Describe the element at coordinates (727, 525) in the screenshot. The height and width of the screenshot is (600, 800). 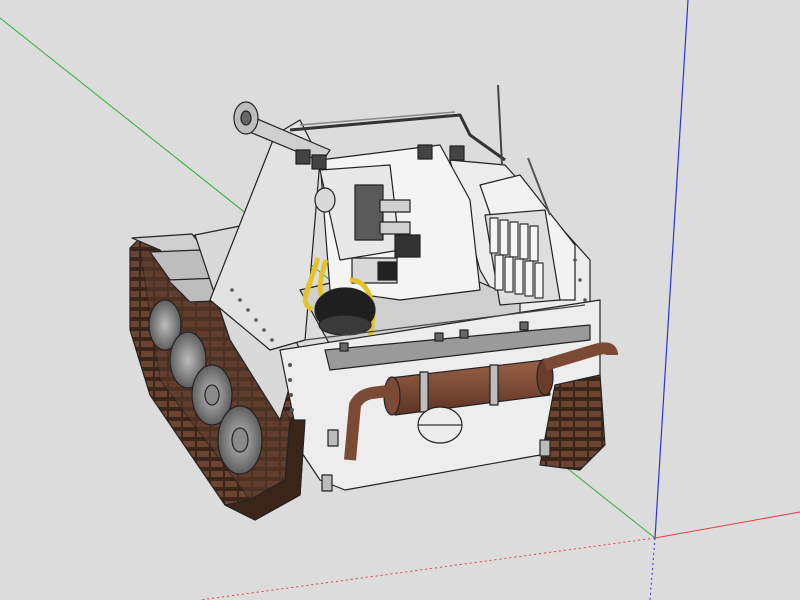
I see `red-axis` at that location.